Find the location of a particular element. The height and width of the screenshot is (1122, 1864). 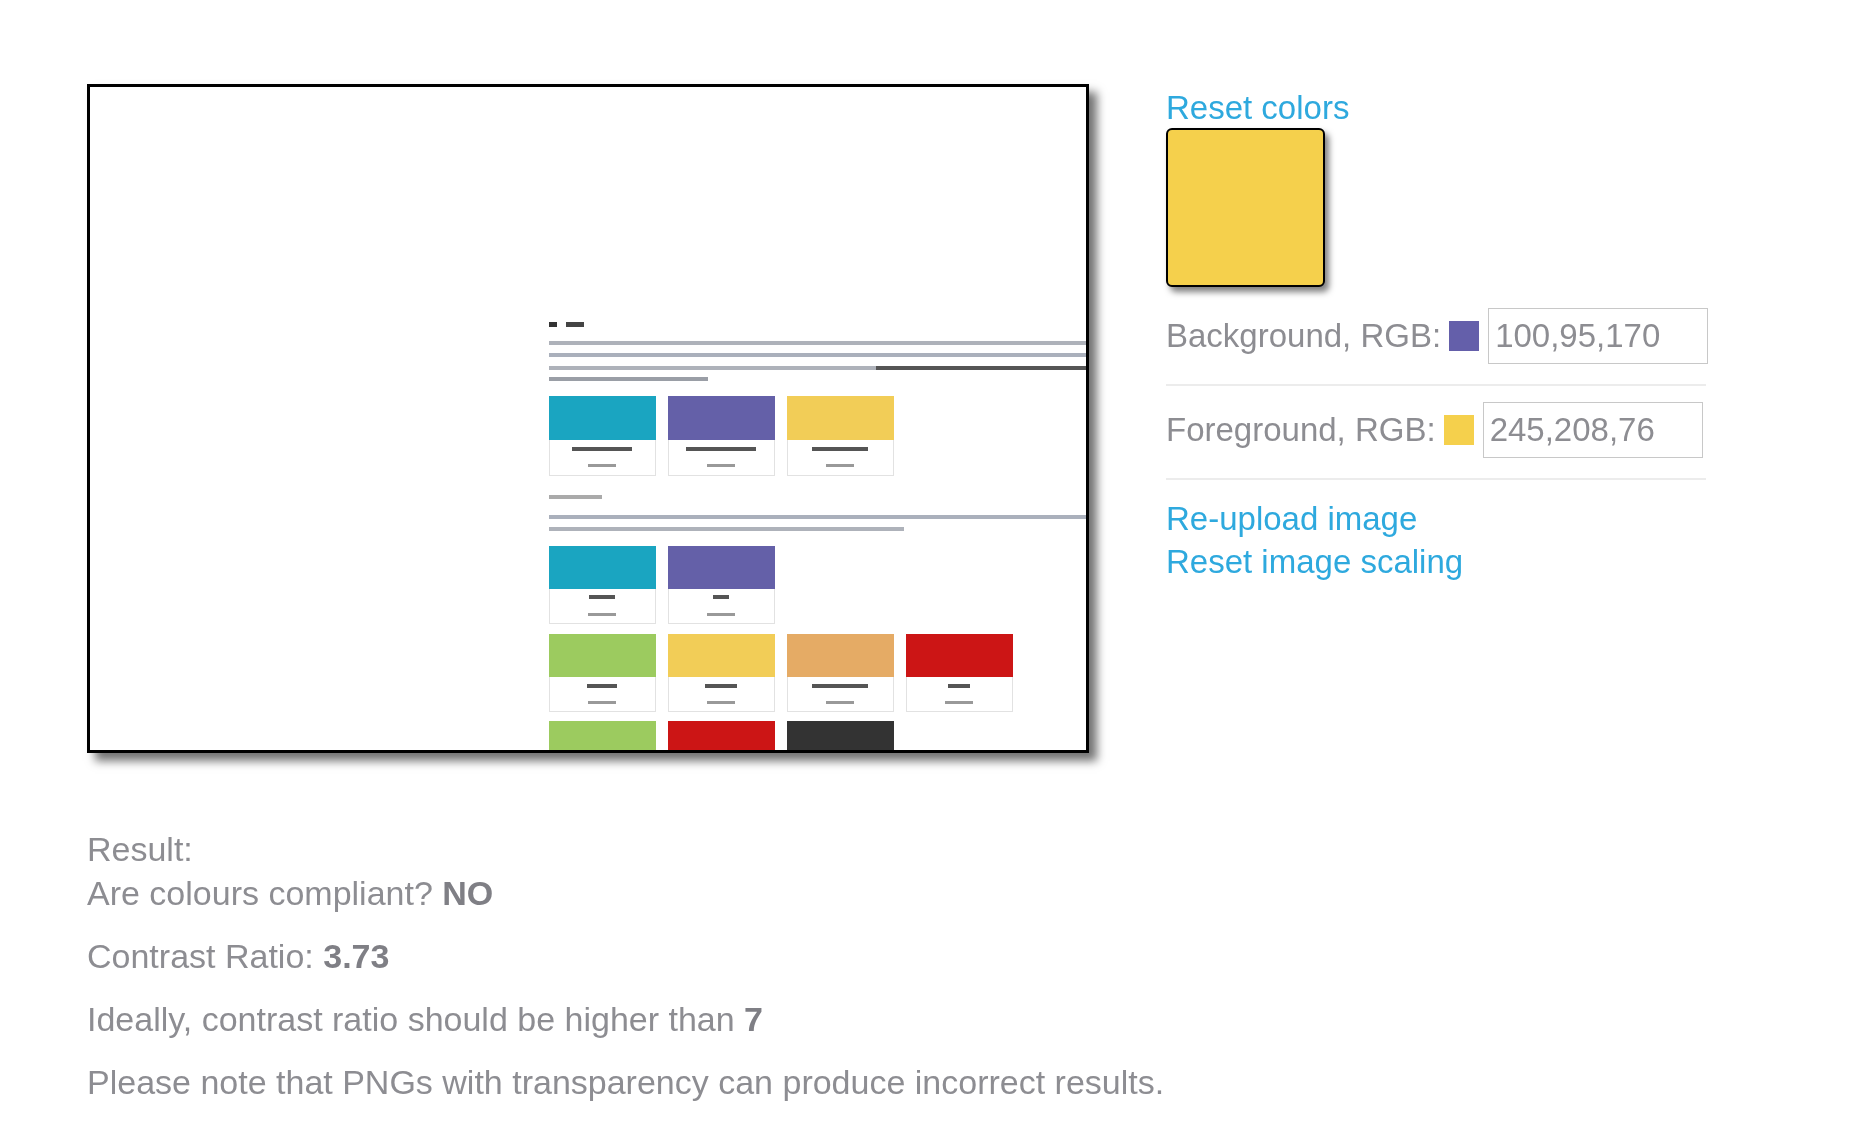

rgb-input-field: 245,208,76 is located at coordinates (1592, 430).